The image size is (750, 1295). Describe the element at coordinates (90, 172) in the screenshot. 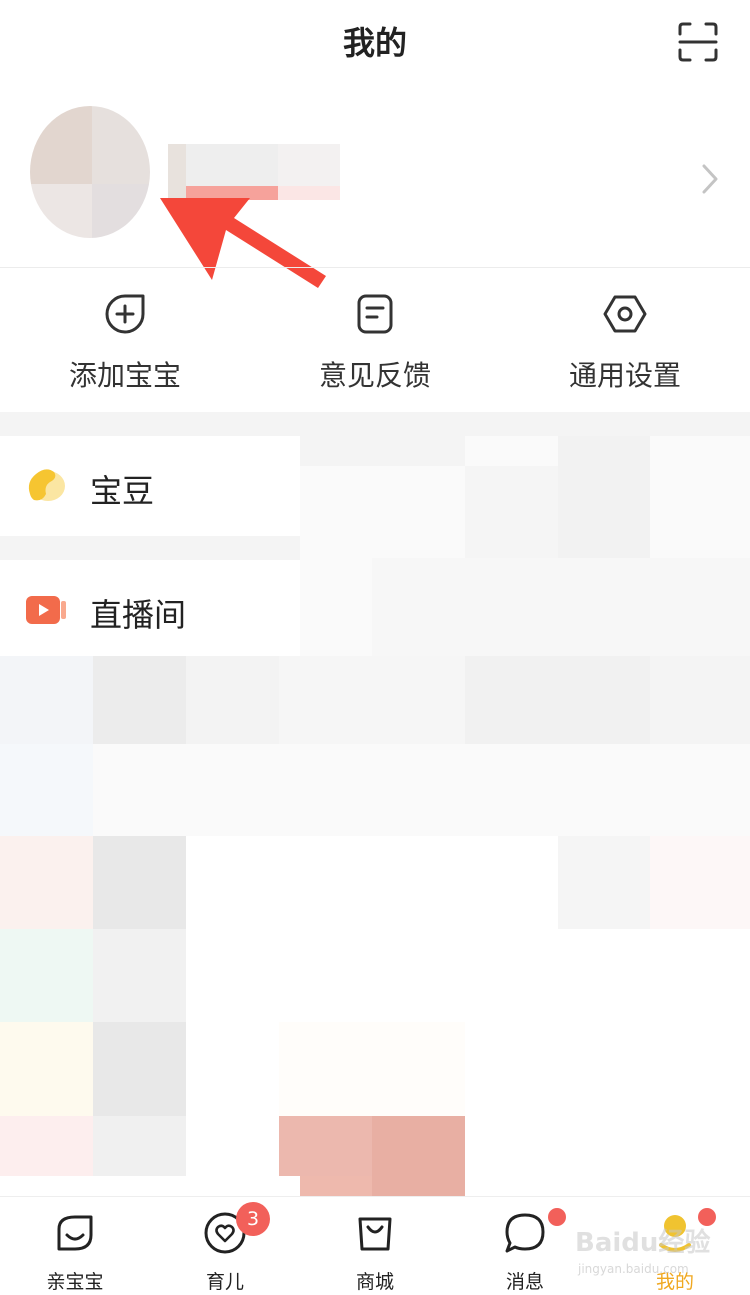

I see `avatar` at that location.